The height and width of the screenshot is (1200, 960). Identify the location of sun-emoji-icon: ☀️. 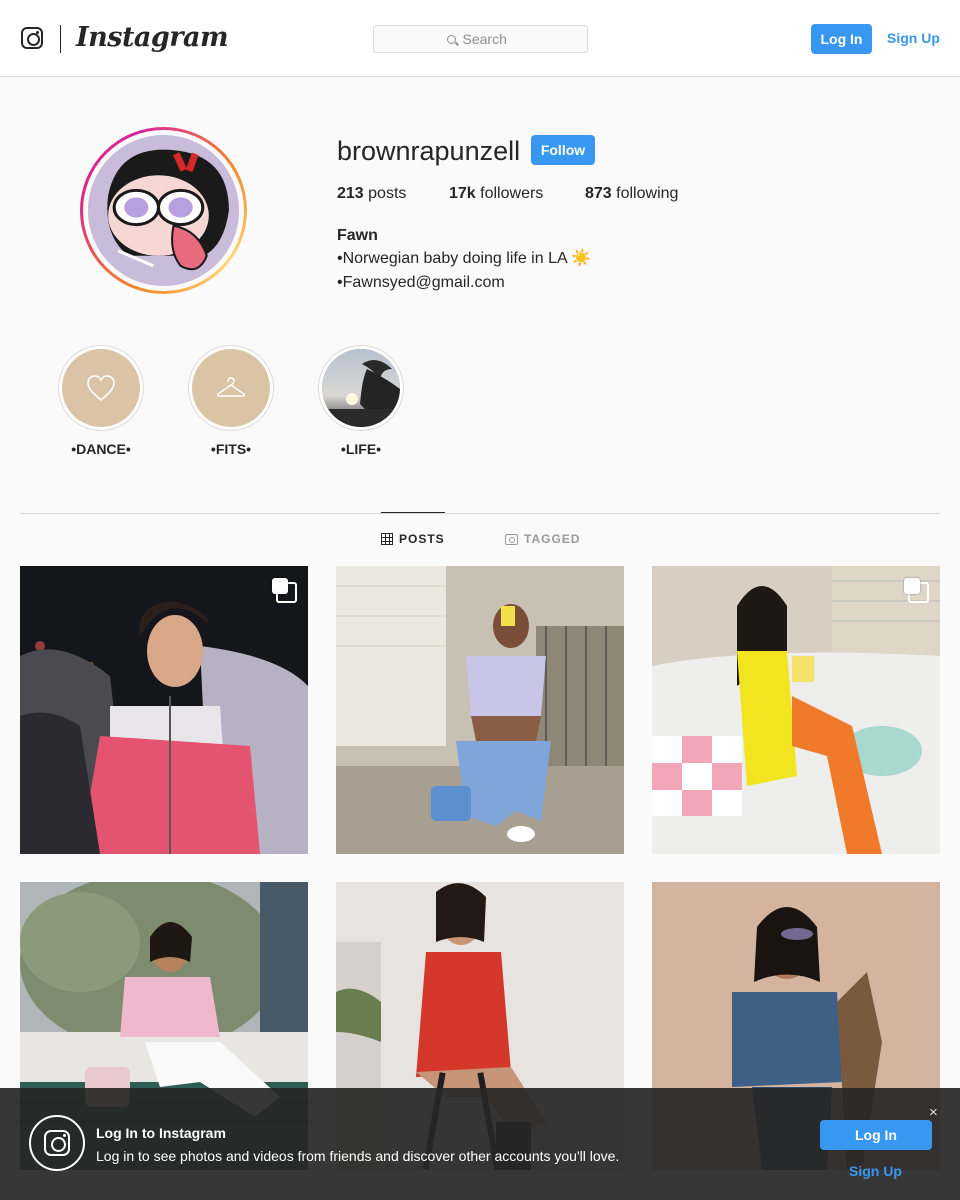
(581, 258).